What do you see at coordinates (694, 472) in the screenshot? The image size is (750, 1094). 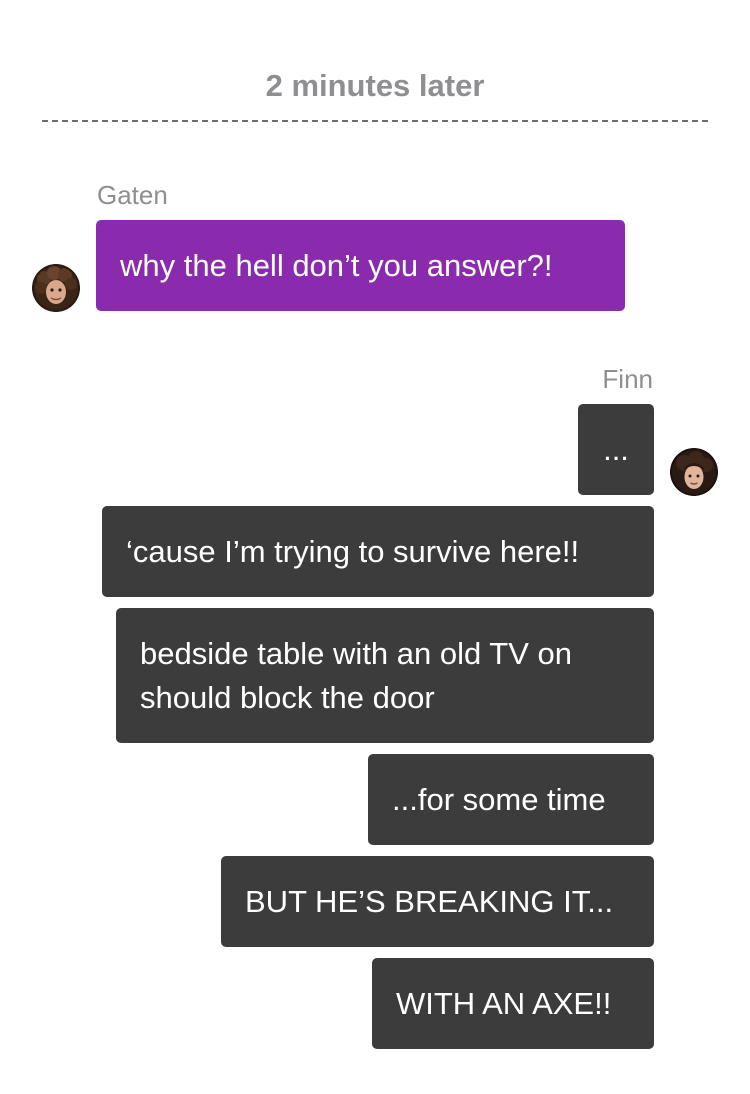 I see `finn-avatar-icon` at bounding box center [694, 472].